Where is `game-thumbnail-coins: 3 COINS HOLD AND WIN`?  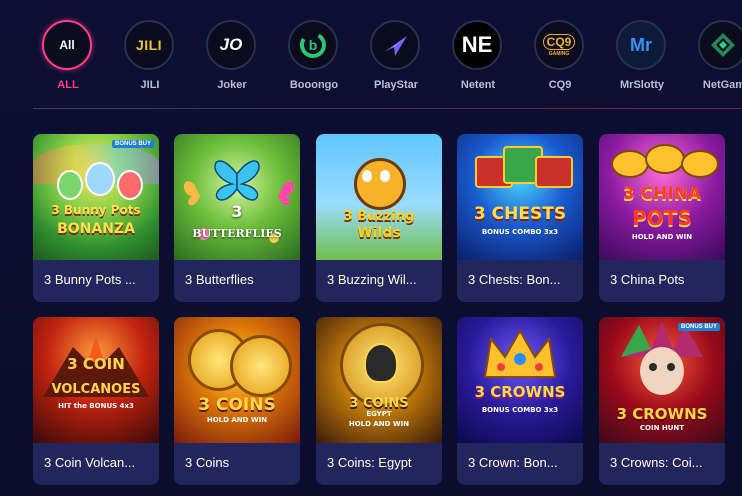 game-thumbnail-coins: 3 COINS HOLD AND WIN is located at coordinates (237, 380).